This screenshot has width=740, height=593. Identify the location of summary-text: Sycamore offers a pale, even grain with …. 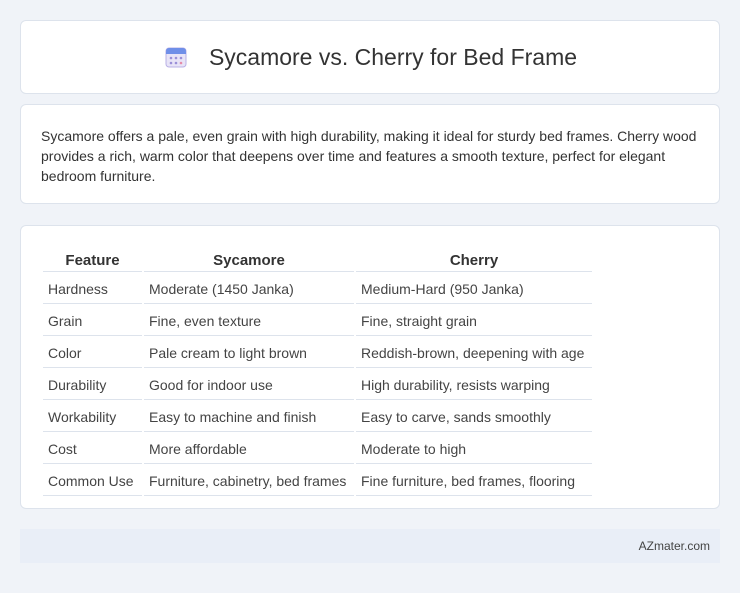
(369, 156).